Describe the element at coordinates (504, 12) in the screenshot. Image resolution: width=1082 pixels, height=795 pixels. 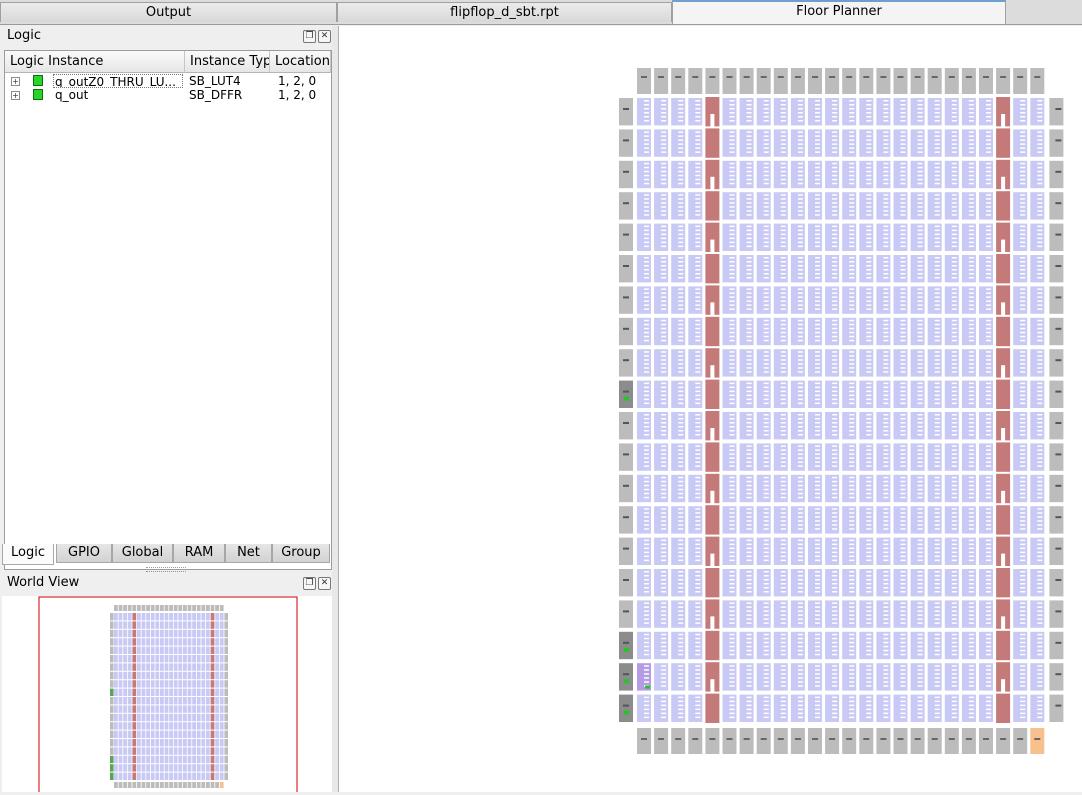
I see `tab-report: flipflop_d_sbt.rpt` at that location.